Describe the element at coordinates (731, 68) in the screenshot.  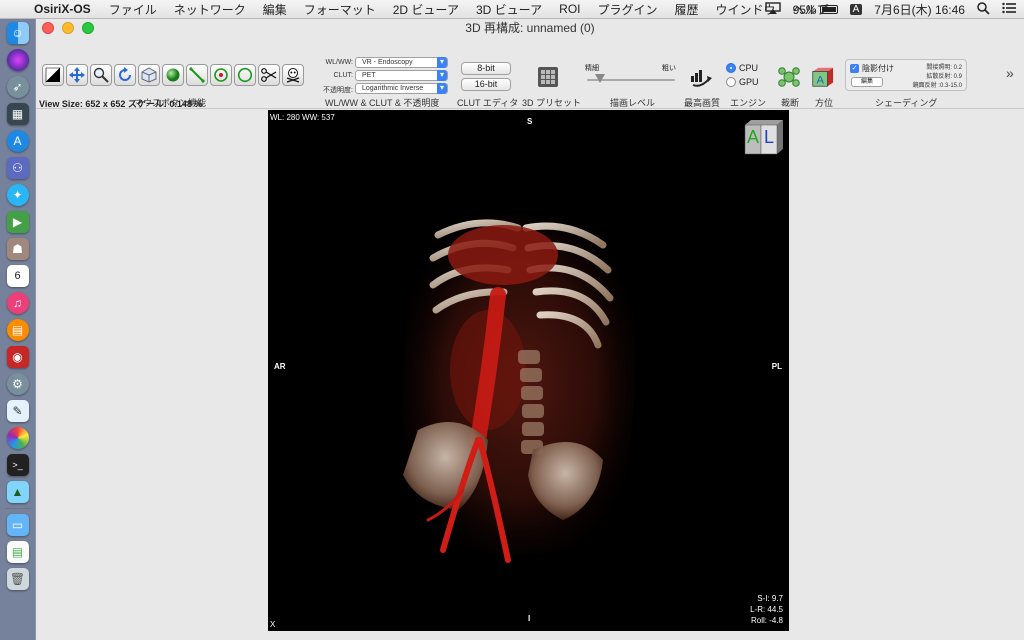
I see `cpu-radio-dot` at that location.